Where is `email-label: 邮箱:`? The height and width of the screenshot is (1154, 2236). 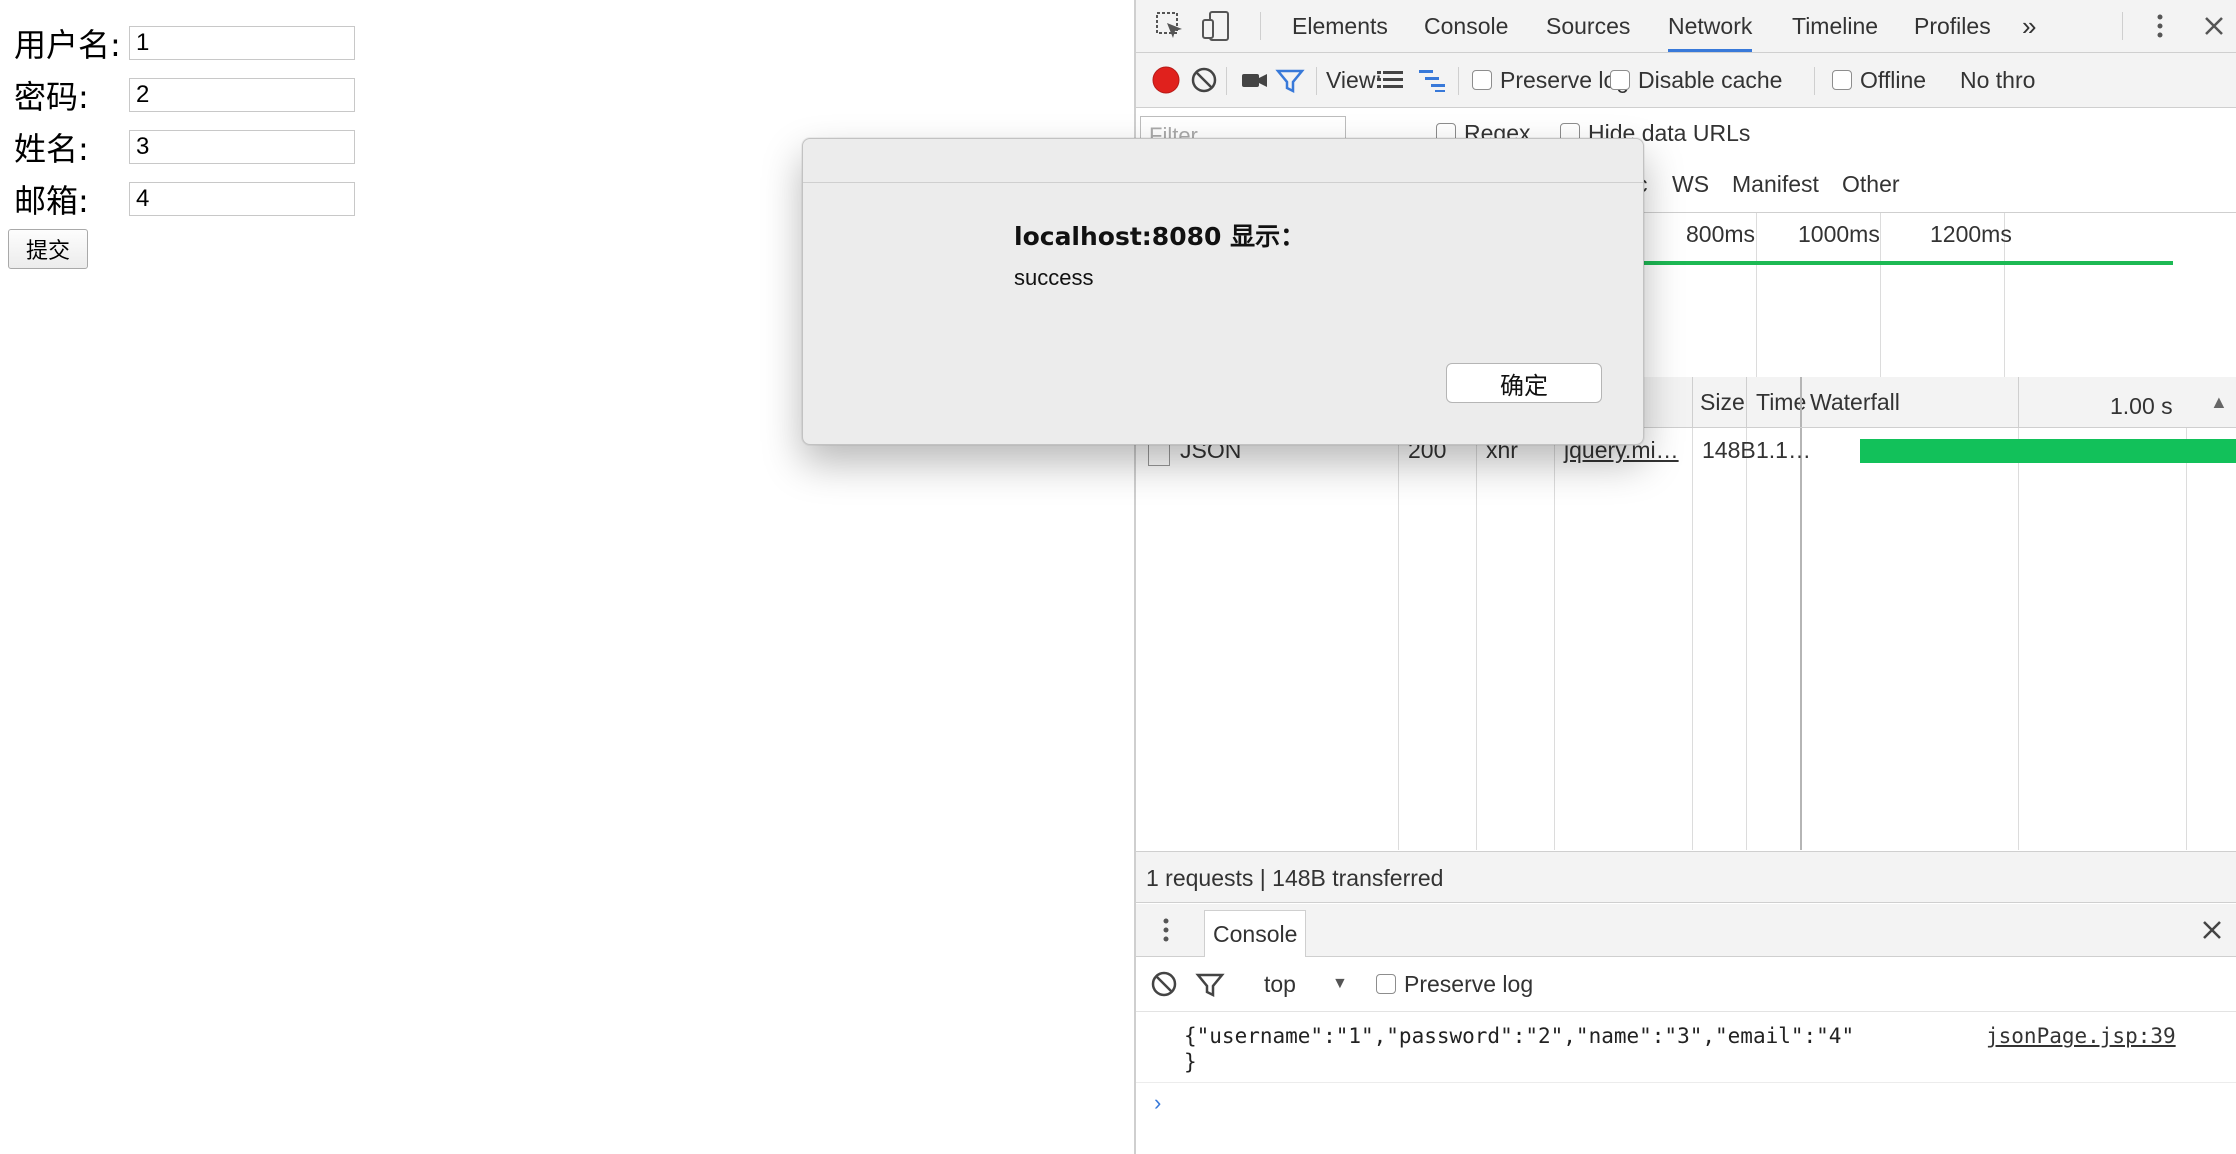 email-label: 邮箱: is located at coordinates (51, 201).